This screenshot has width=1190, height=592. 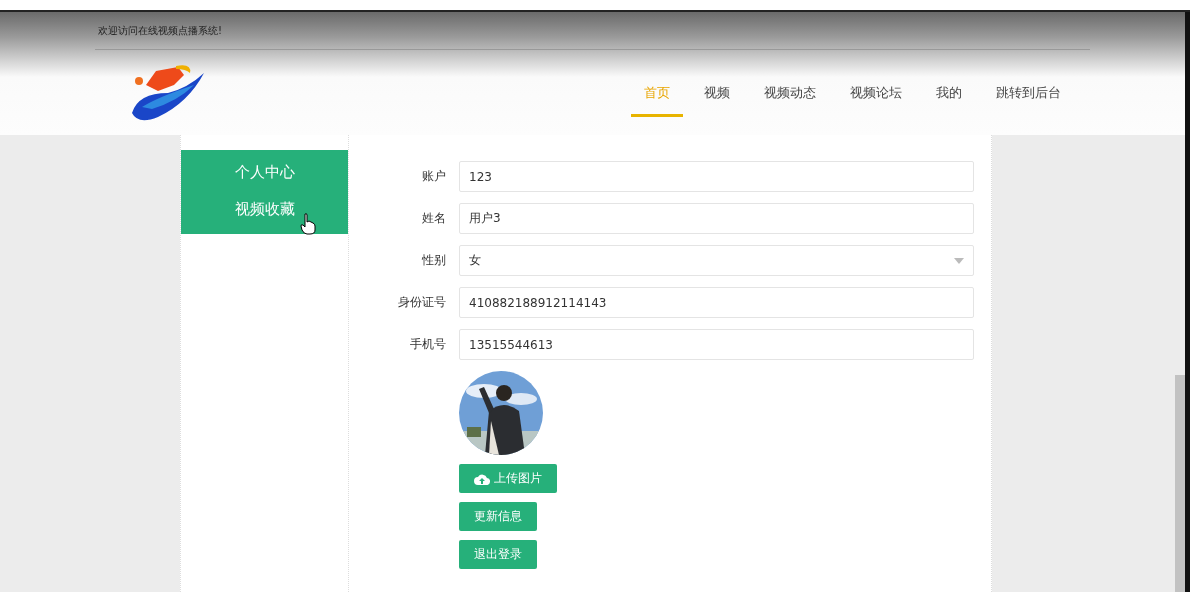 I want to click on input-field: 用户3, so click(x=716, y=218).